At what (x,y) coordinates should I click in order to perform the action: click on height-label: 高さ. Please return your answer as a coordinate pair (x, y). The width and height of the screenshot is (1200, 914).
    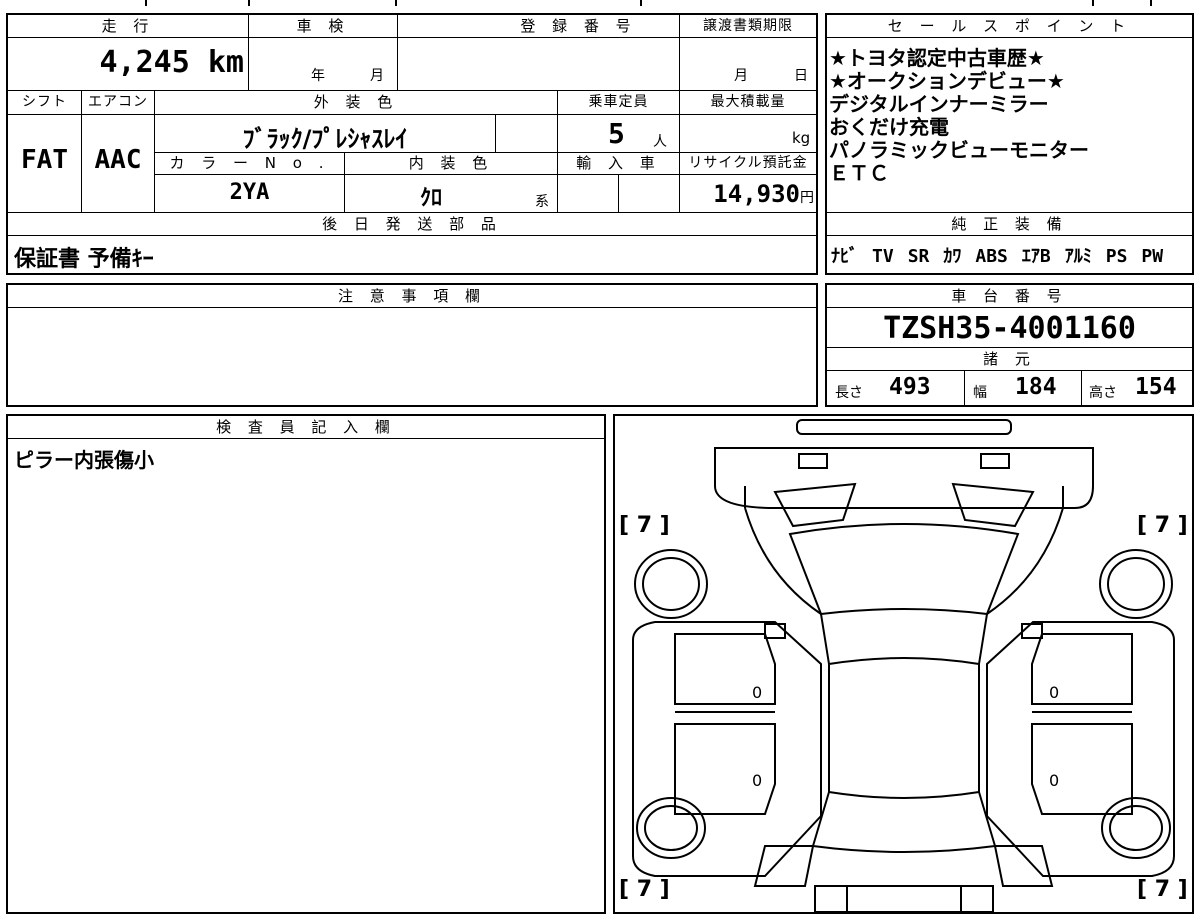
    Looking at the image, I should click on (1103, 393).